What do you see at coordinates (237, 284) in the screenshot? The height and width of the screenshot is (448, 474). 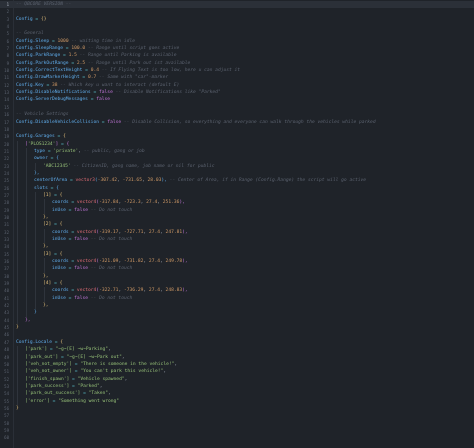 I see `code-line: 39 [4] = {` at bounding box center [237, 284].